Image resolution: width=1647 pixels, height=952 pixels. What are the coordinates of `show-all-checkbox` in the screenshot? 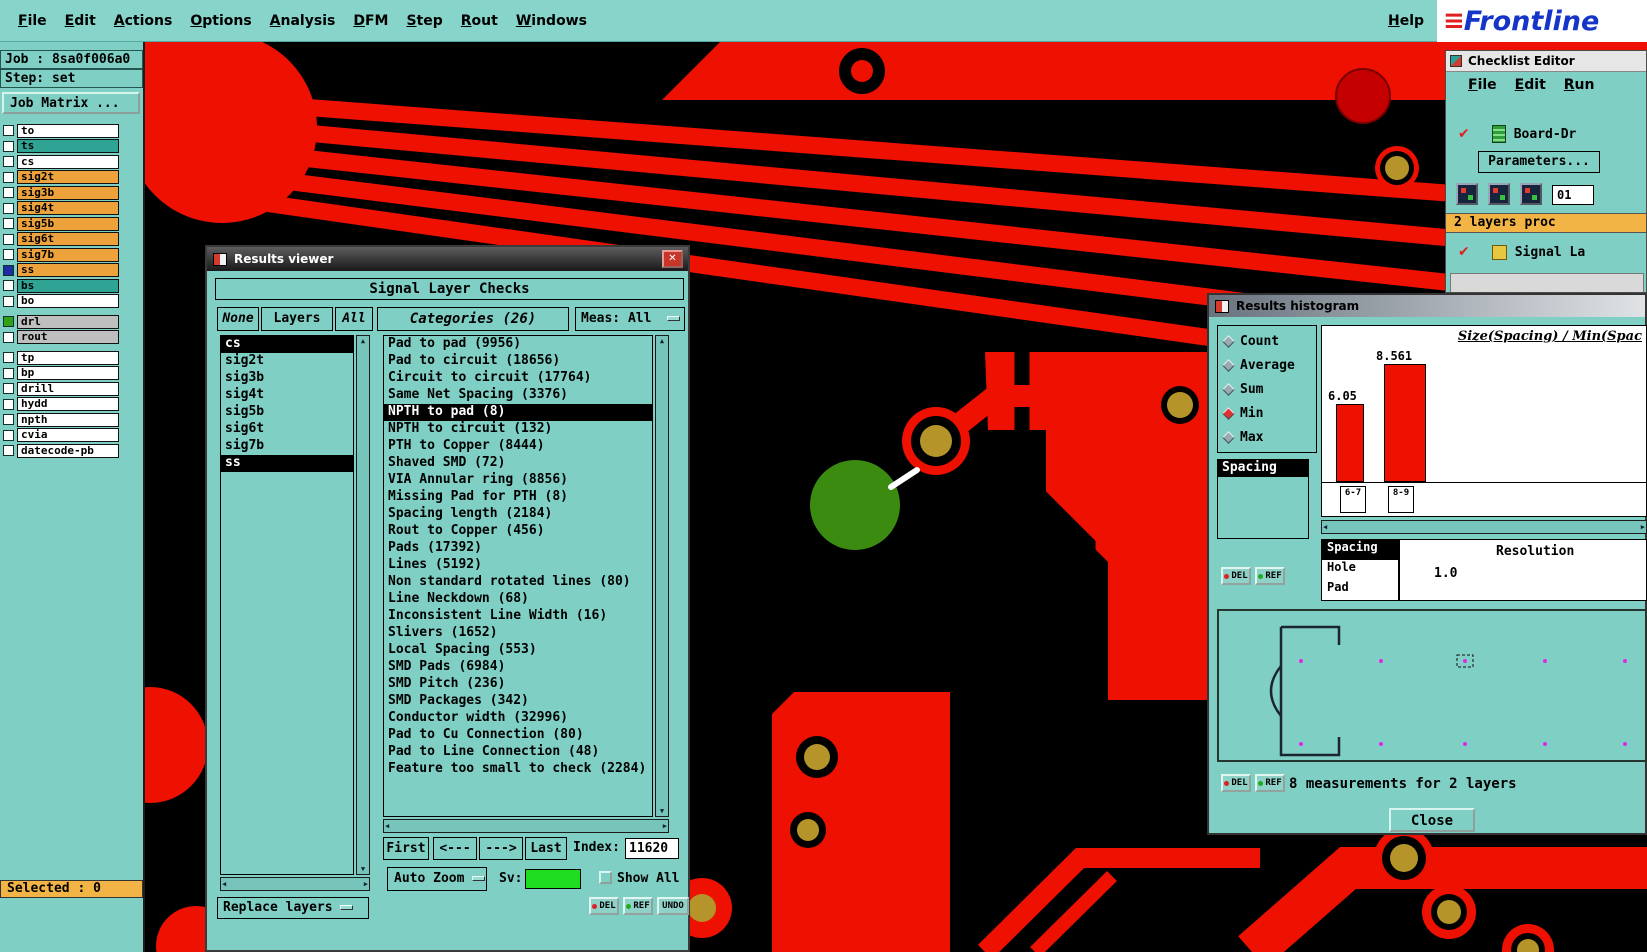 It's located at (605, 877).